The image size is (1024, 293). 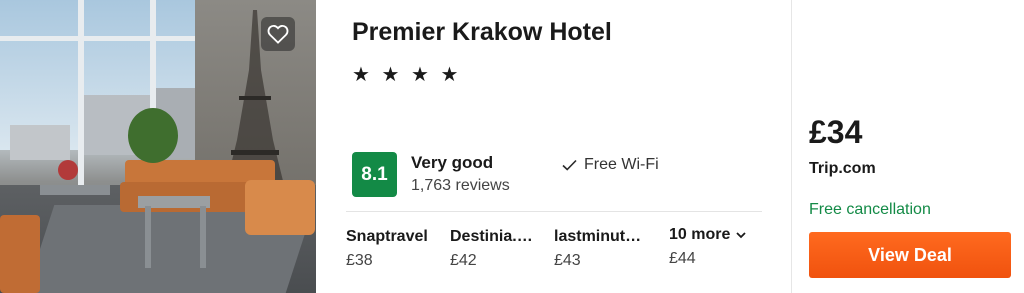 What do you see at coordinates (153, 135) in the screenshot?
I see `photo-plant` at bounding box center [153, 135].